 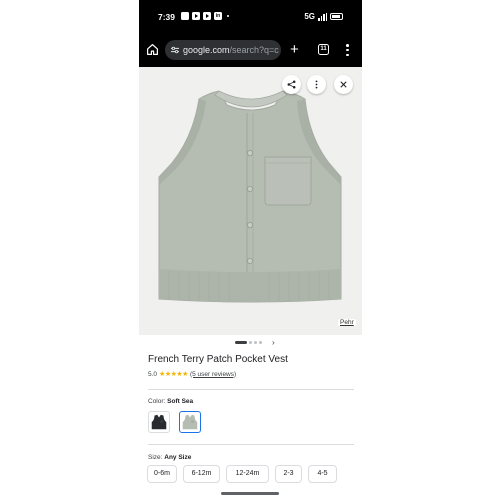 What do you see at coordinates (247, 474) in the screenshot?
I see `size-chip-12-24m: 12-24m` at bounding box center [247, 474].